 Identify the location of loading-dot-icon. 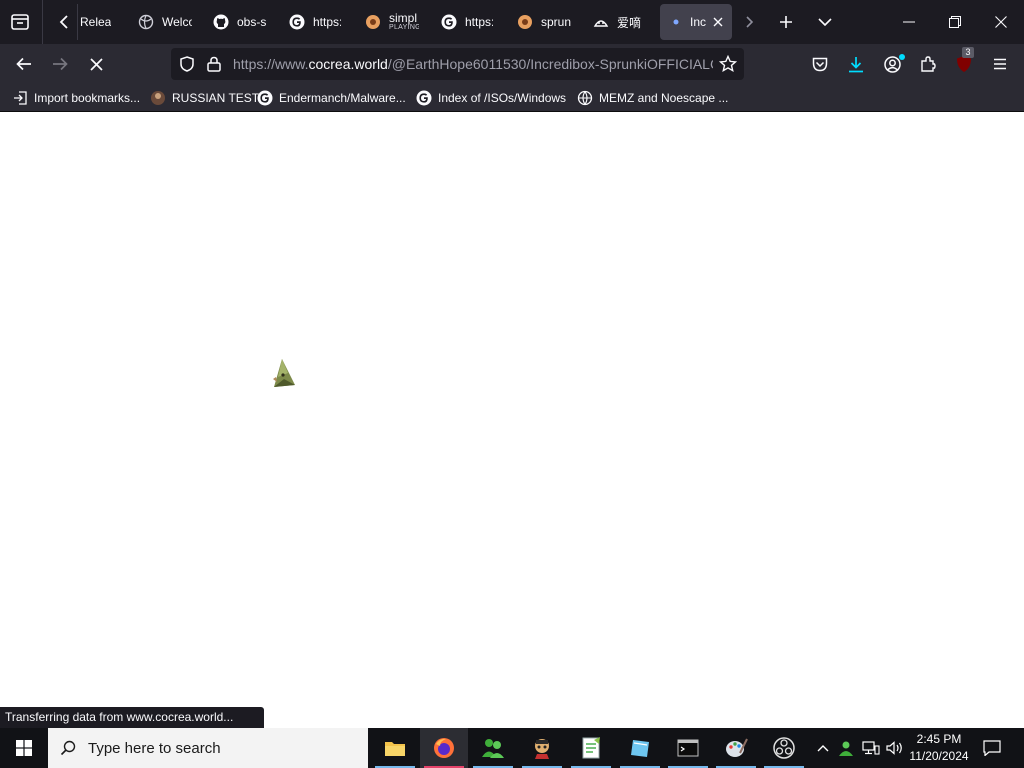
(676, 22).